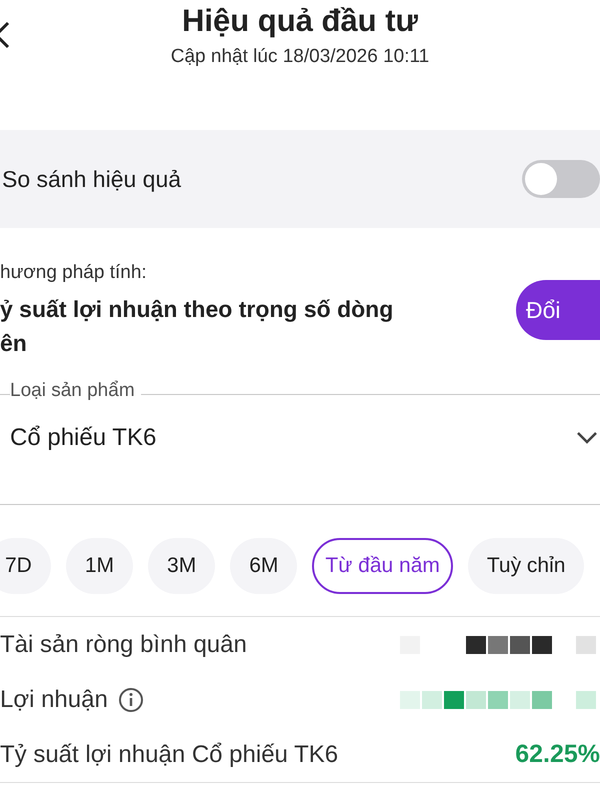  I want to click on period-tab: Từ đầu năm, so click(382, 566).